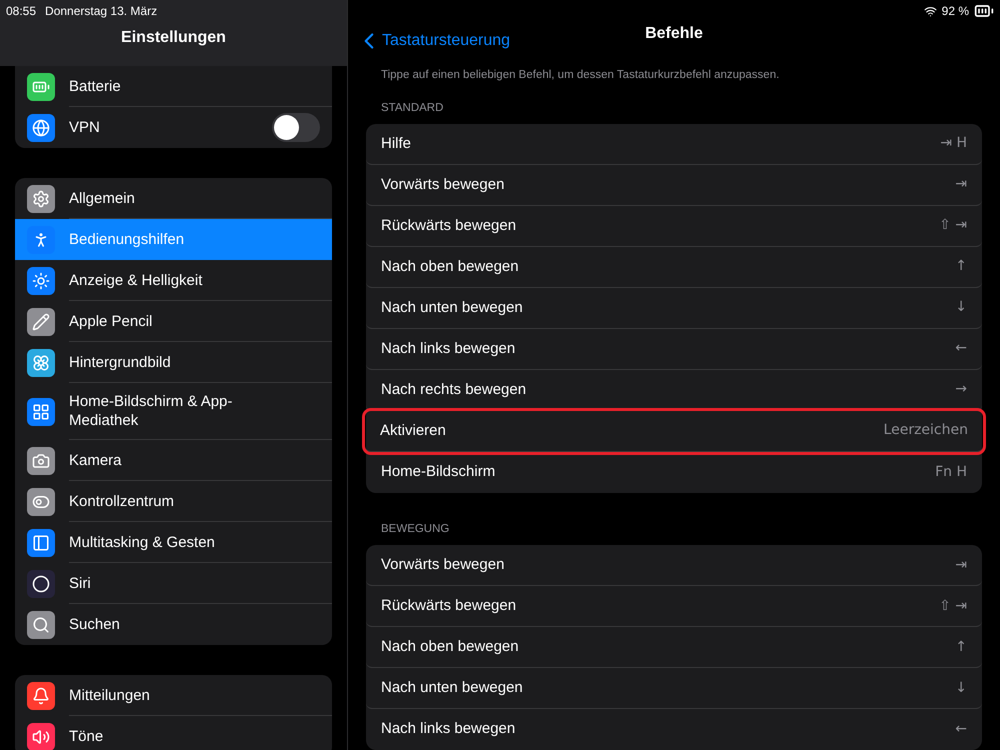 The height and width of the screenshot is (750, 1000). I want to click on shortcut-text: Leerzeichen, so click(926, 430).